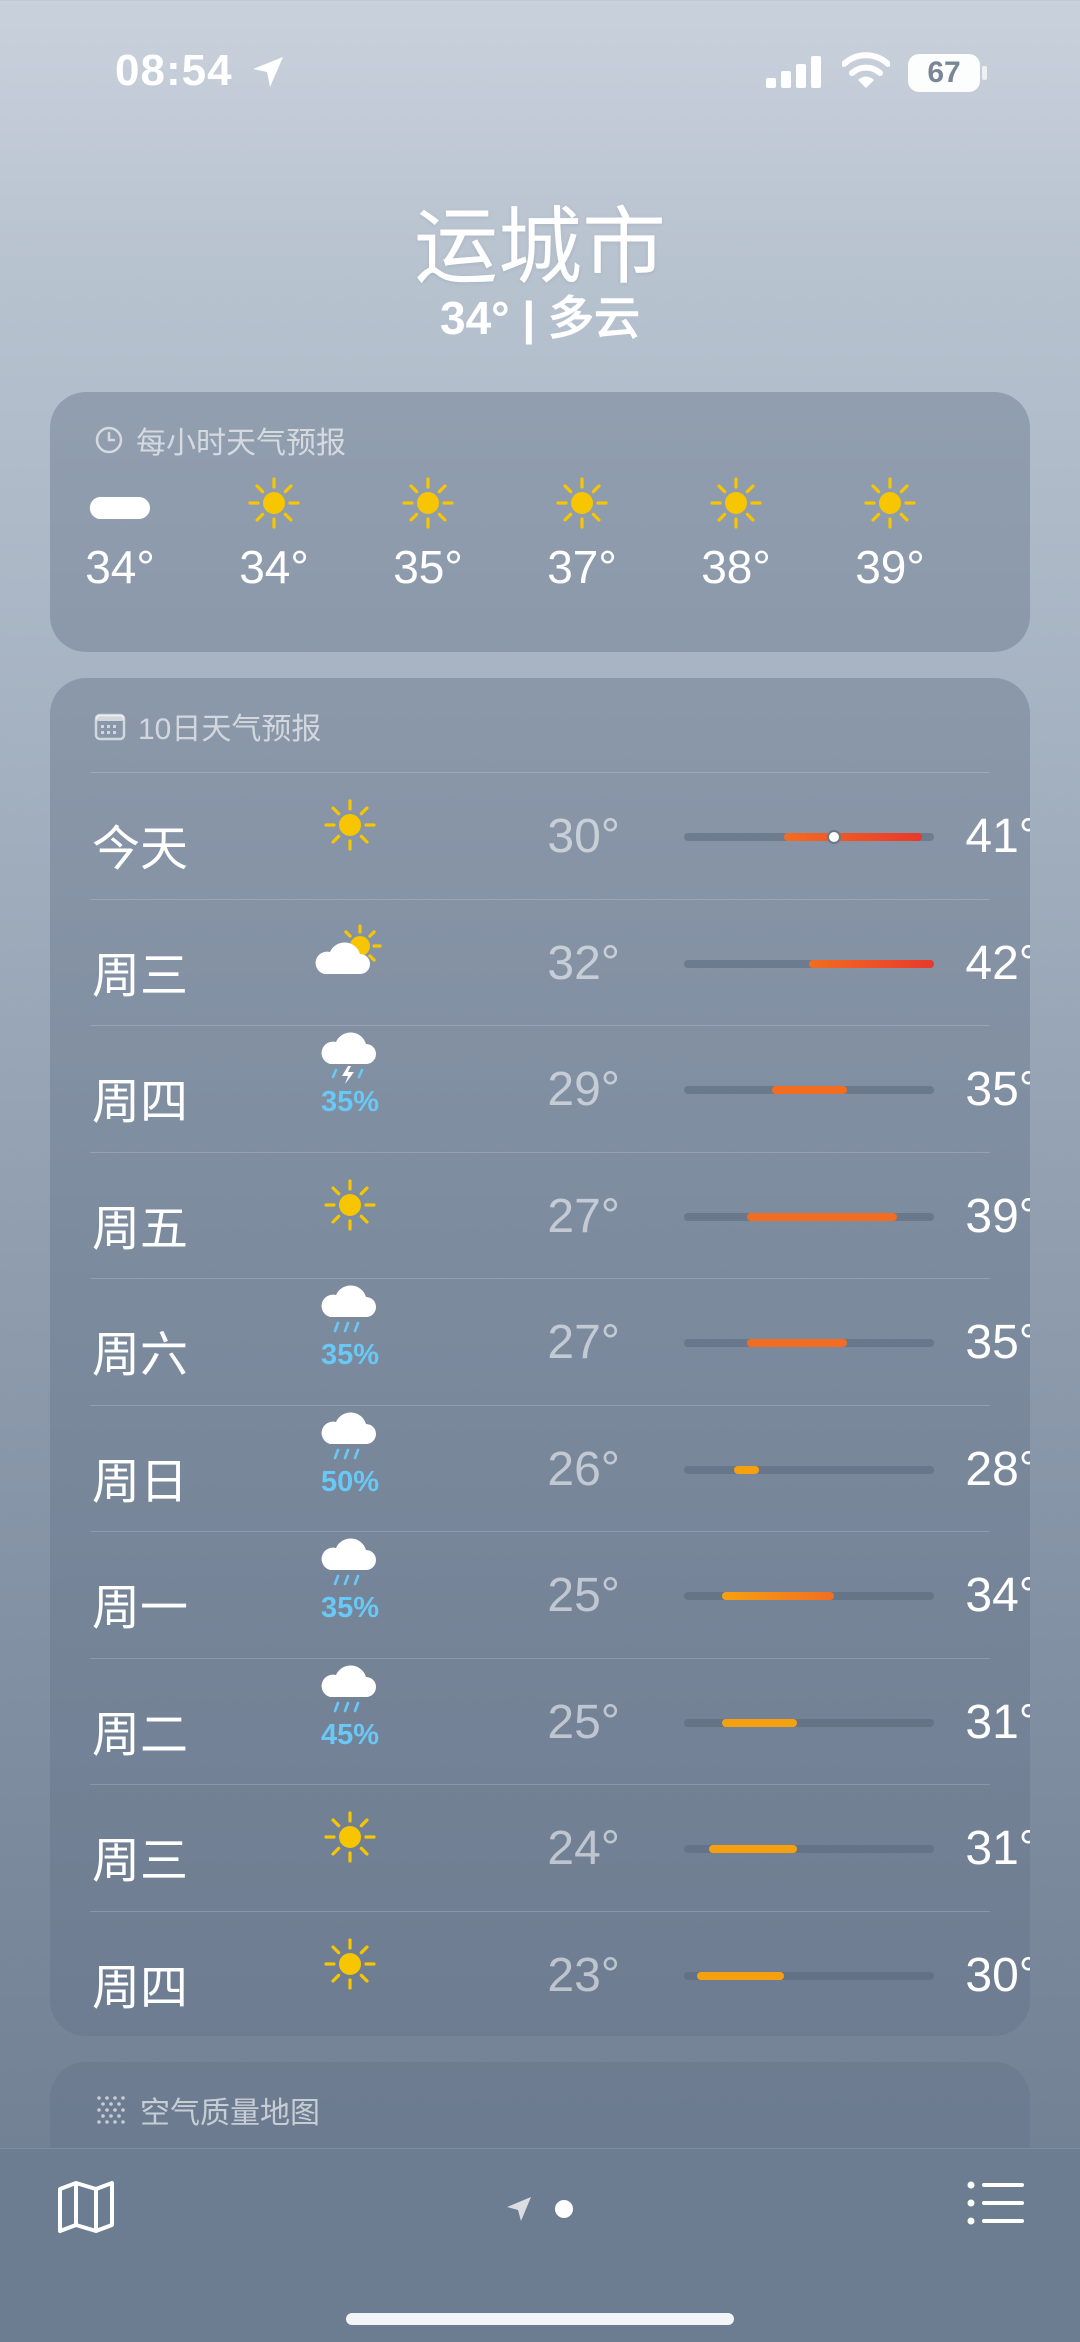 The height and width of the screenshot is (2342, 1080). Describe the element at coordinates (583, 1848) in the screenshot. I see `low-temp: 24°` at that location.